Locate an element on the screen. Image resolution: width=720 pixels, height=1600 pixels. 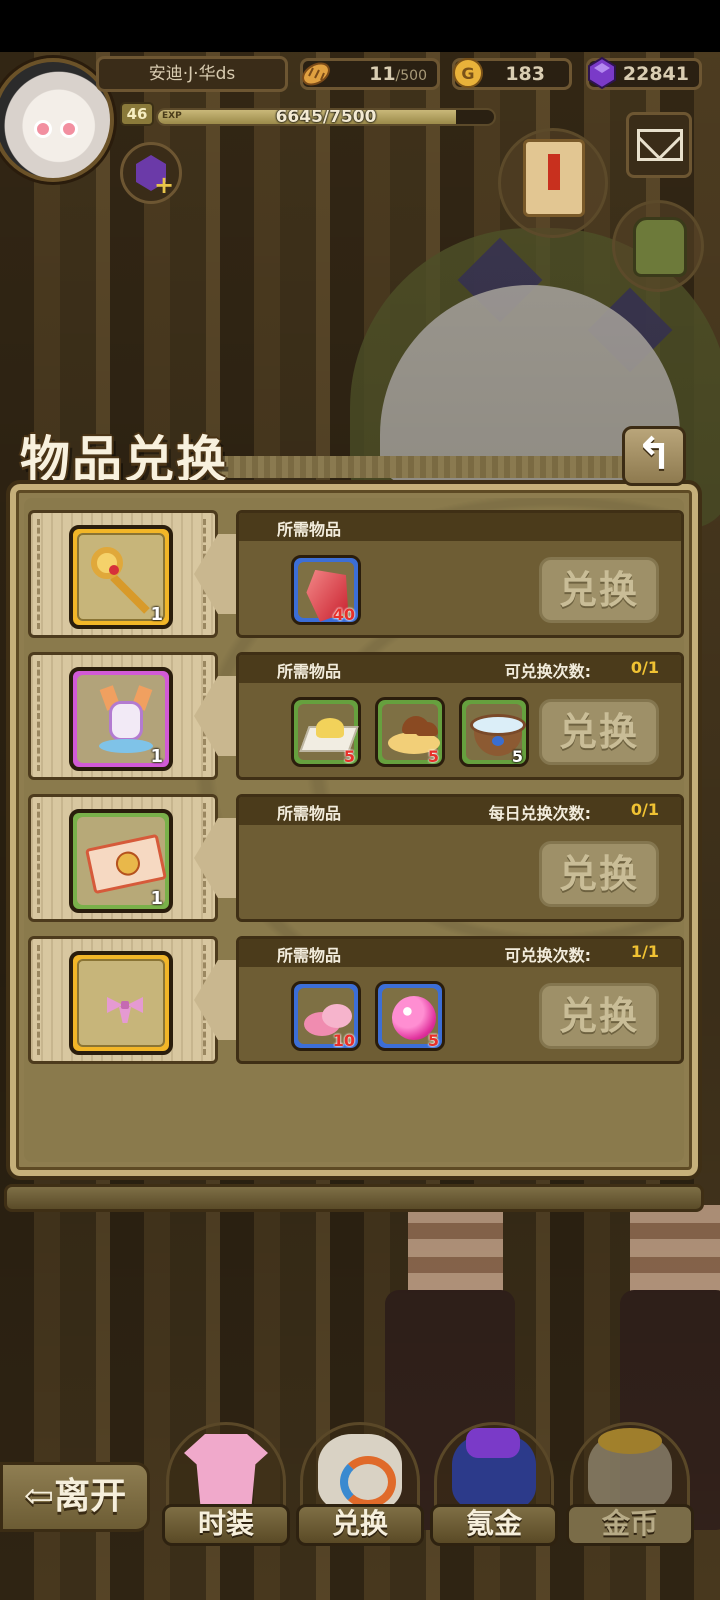
status-bar is located at coordinates (360, 26).